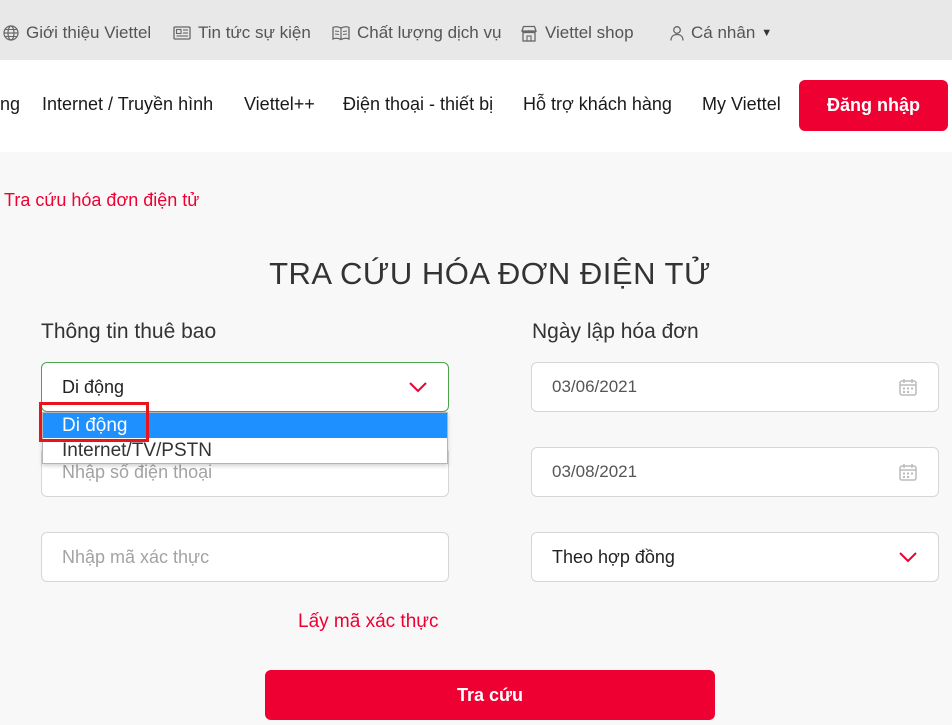 The height and width of the screenshot is (725, 952). I want to click on service-type-select: Di động, so click(245, 387).